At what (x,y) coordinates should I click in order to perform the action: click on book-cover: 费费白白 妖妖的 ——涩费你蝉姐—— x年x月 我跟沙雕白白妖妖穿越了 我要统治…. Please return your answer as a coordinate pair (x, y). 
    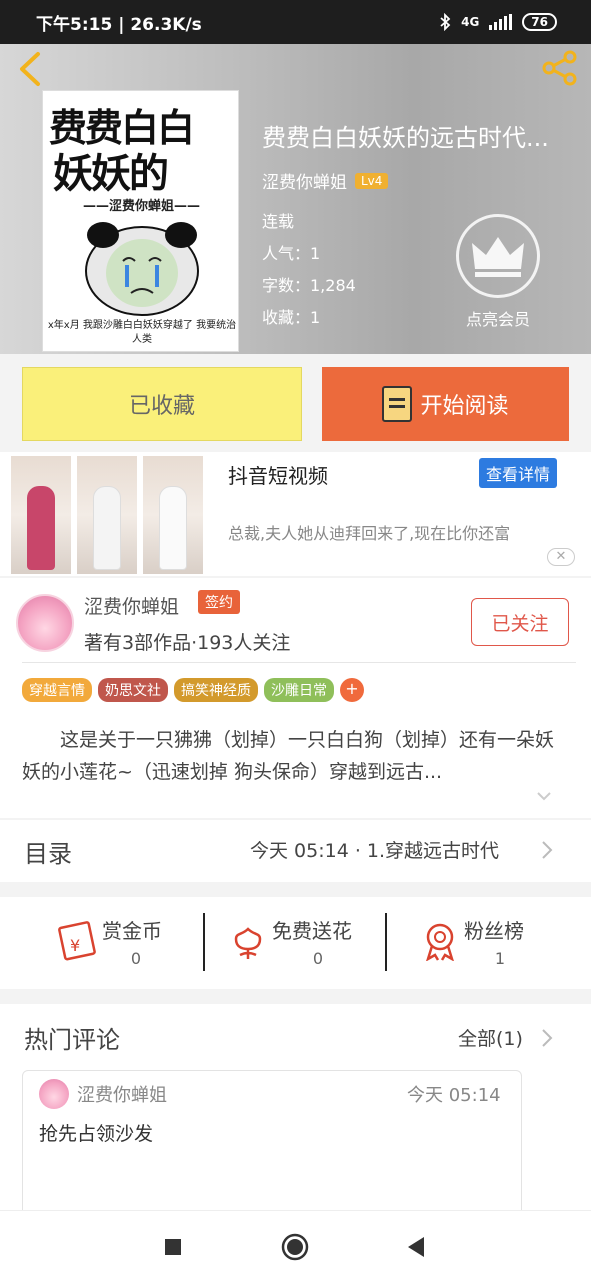
    Looking at the image, I should click on (140, 221).